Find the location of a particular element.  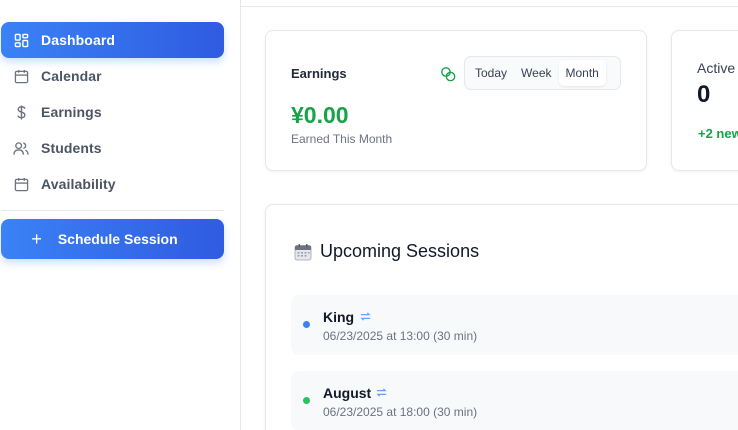

session-time: 06/23/2025 at 13:00 (30 min) is located at coordinates (400, 336).